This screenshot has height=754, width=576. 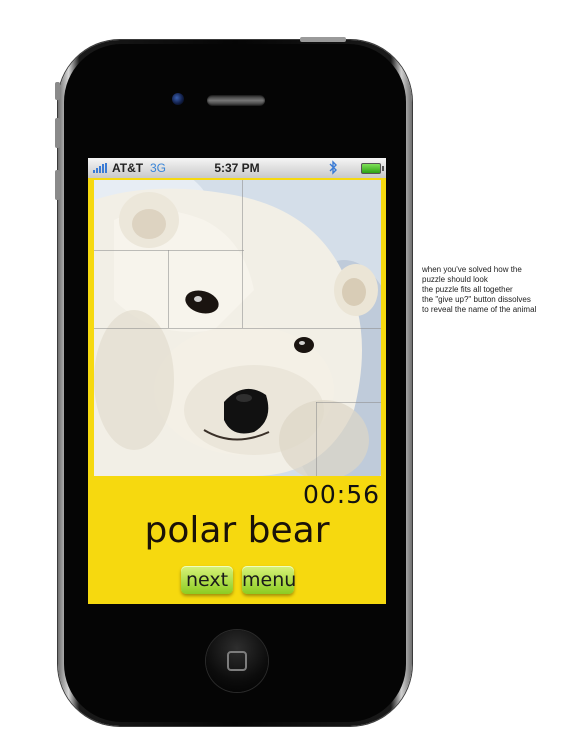 What do you see at coordinates (323, 39) in the screenshot?
I see `power-button` at bounding box center [323, 39].